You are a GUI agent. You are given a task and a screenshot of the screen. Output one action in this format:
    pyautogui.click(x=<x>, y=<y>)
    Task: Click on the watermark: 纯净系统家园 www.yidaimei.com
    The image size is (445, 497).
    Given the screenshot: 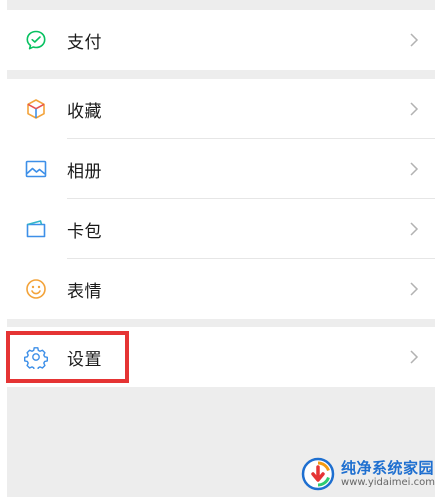 What is the action you would take?
    pyautogui.click(x=368, y=474)
    